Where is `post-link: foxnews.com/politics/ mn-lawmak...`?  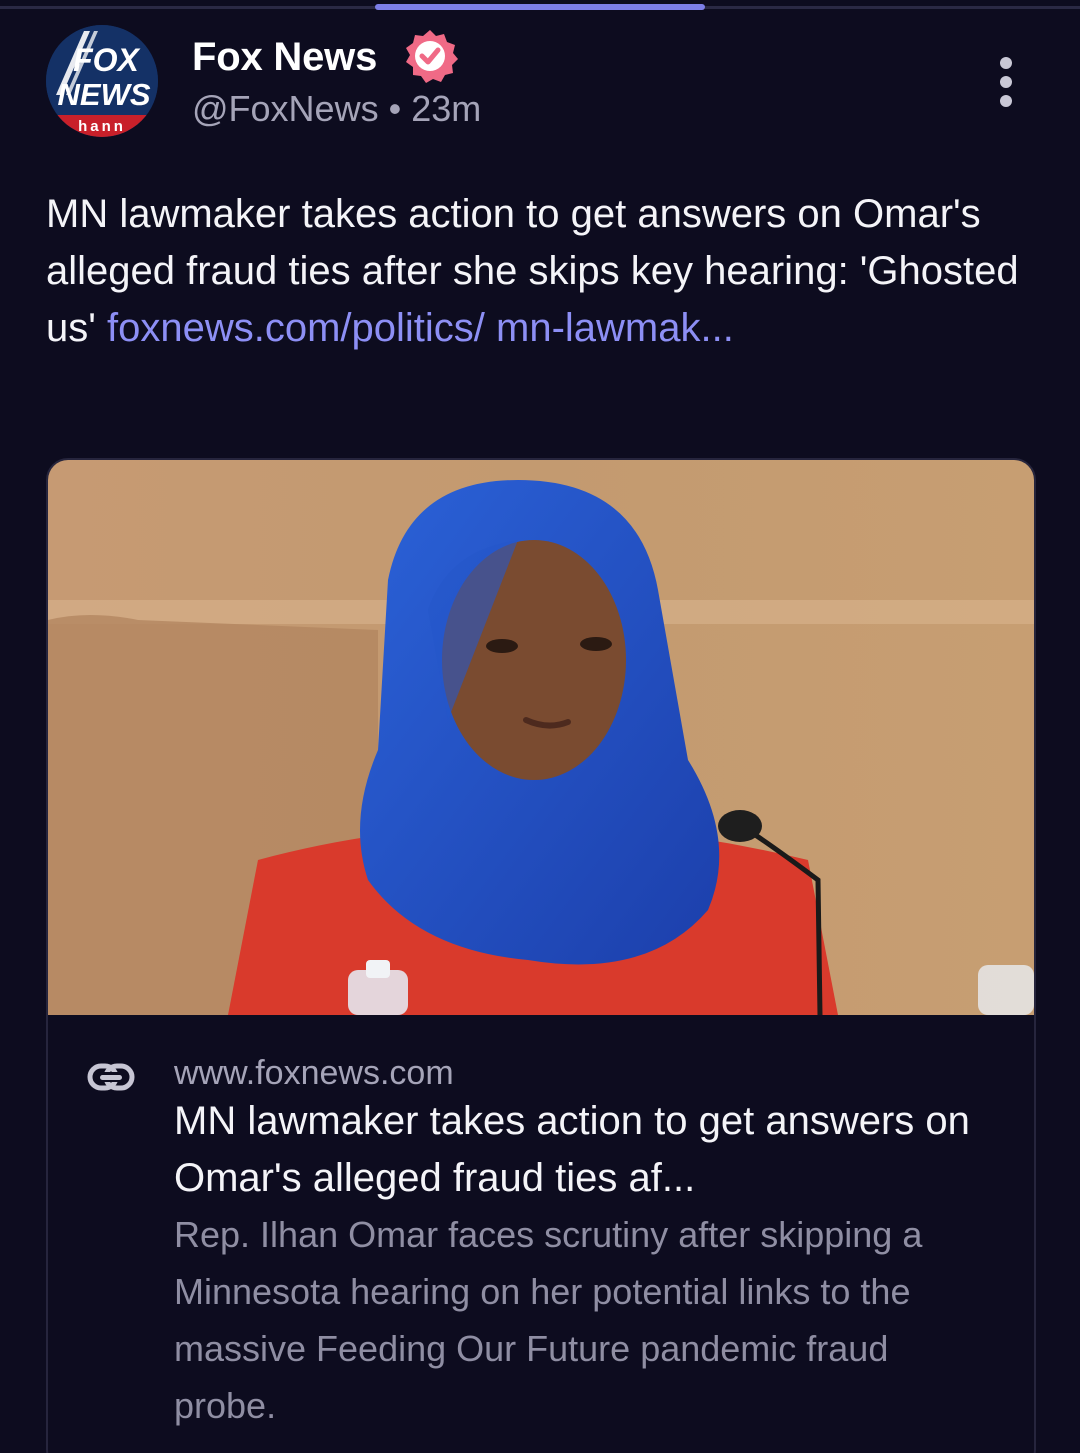 post-link: foxnews.com/politics/ mn-lawmak... is located at coordinates (420, 328).